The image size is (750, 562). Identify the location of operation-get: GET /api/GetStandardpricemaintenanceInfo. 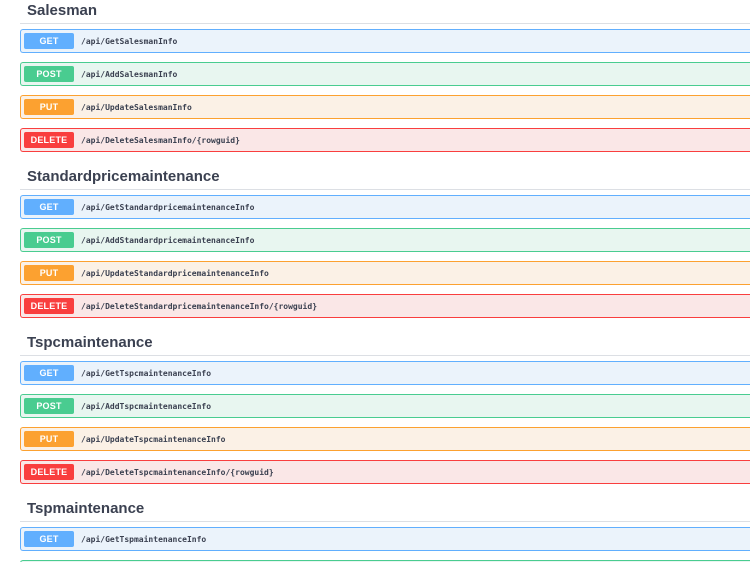
(385, 207).